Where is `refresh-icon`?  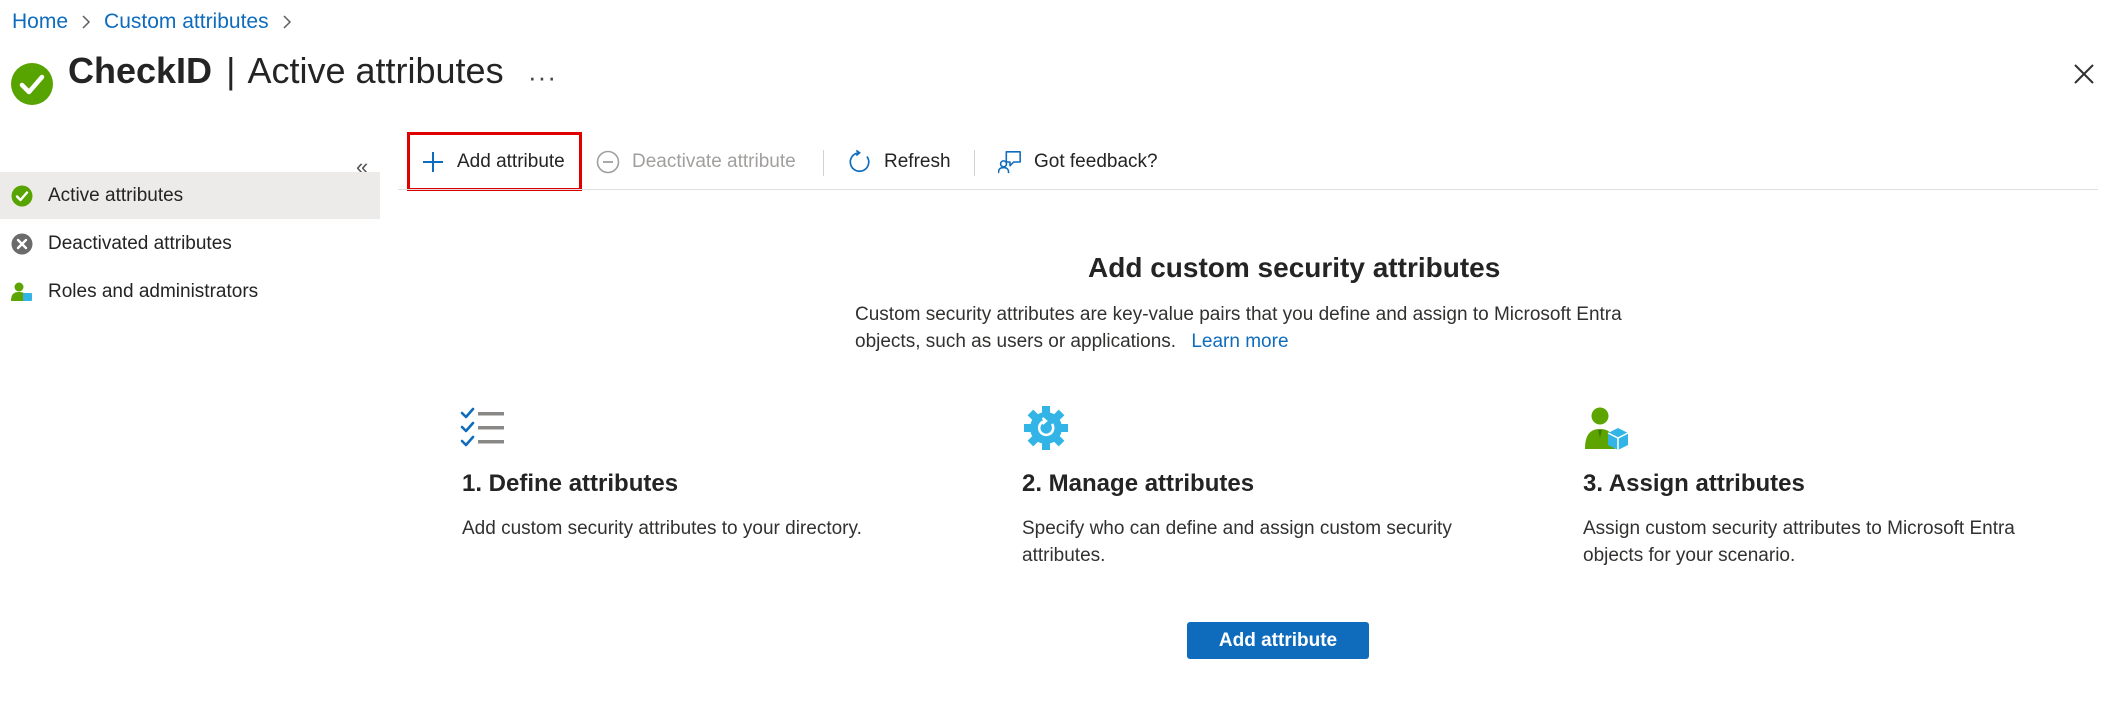 refresh-icon is located at coordinates (860, 161).